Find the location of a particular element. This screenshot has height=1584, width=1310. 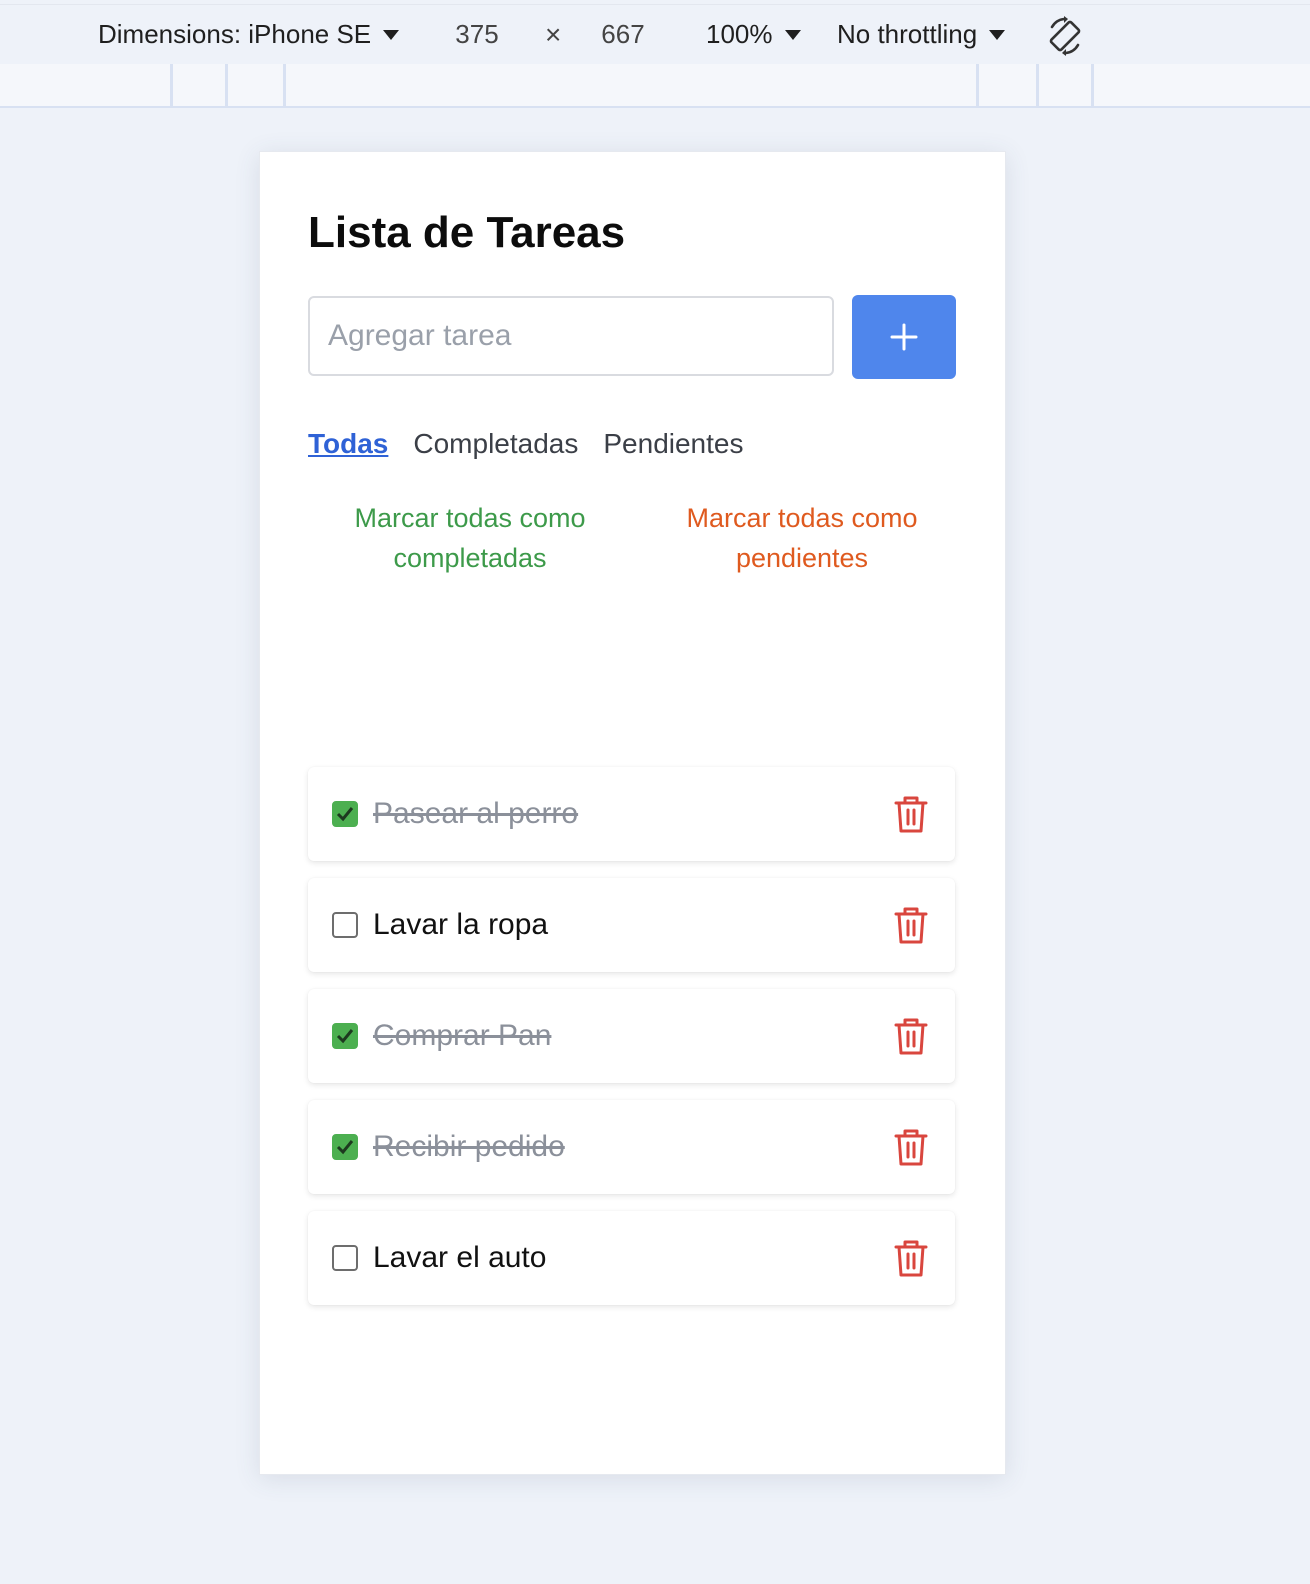

tab-pendientes: Pendientes is located at coordinates (673, 444).